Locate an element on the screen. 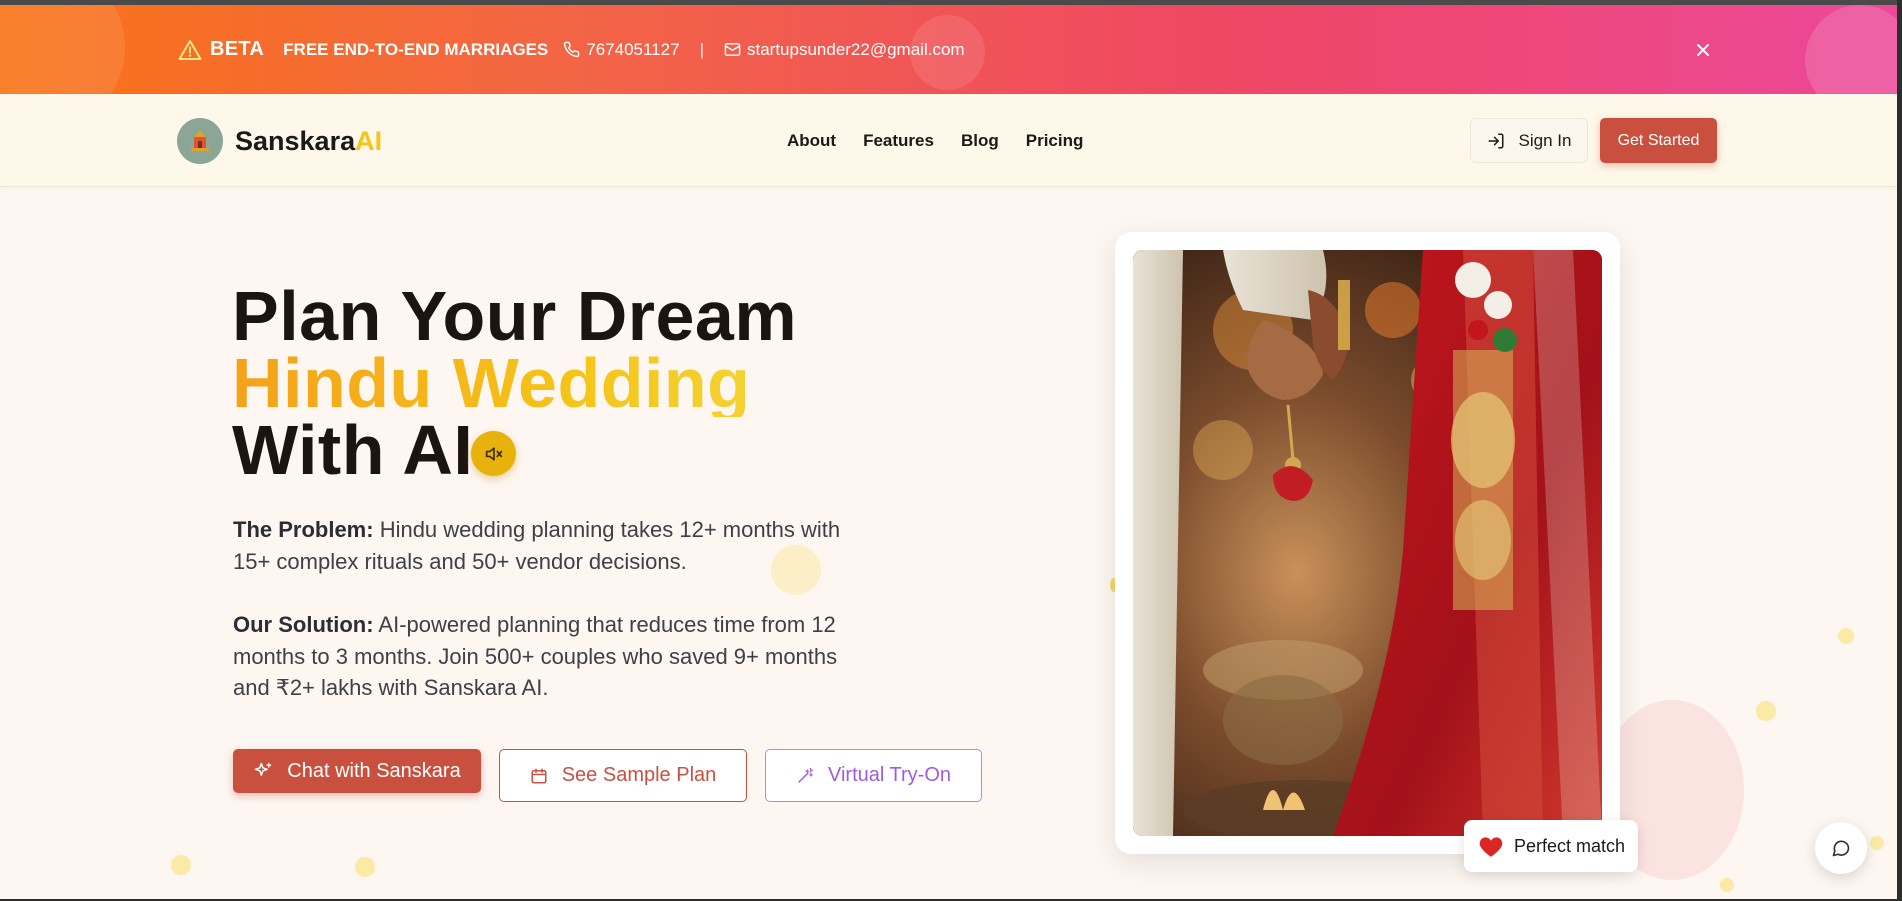 The image size is (1902, 901). chat-widget-button is located at coordinates (1841, 848).